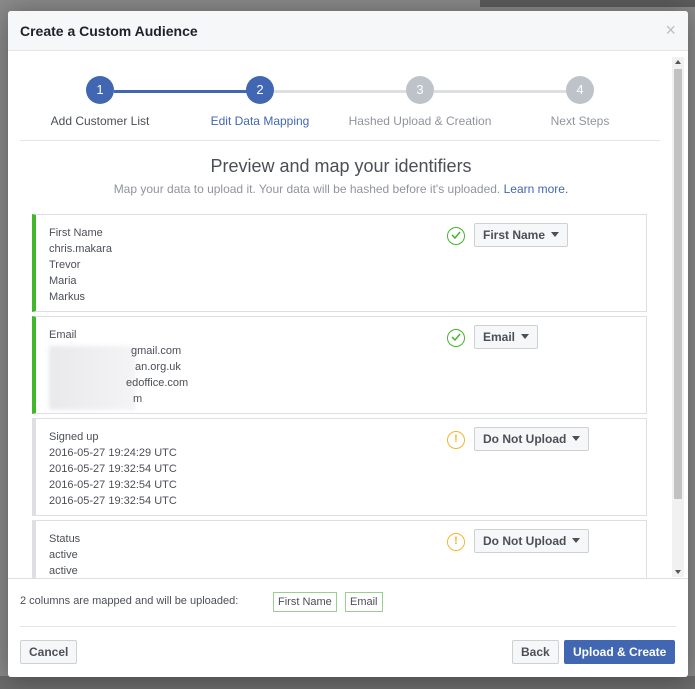 This screenshot has height=689, width=695. I want to click on scroll-down-arrow-icon, so click(678, 572).